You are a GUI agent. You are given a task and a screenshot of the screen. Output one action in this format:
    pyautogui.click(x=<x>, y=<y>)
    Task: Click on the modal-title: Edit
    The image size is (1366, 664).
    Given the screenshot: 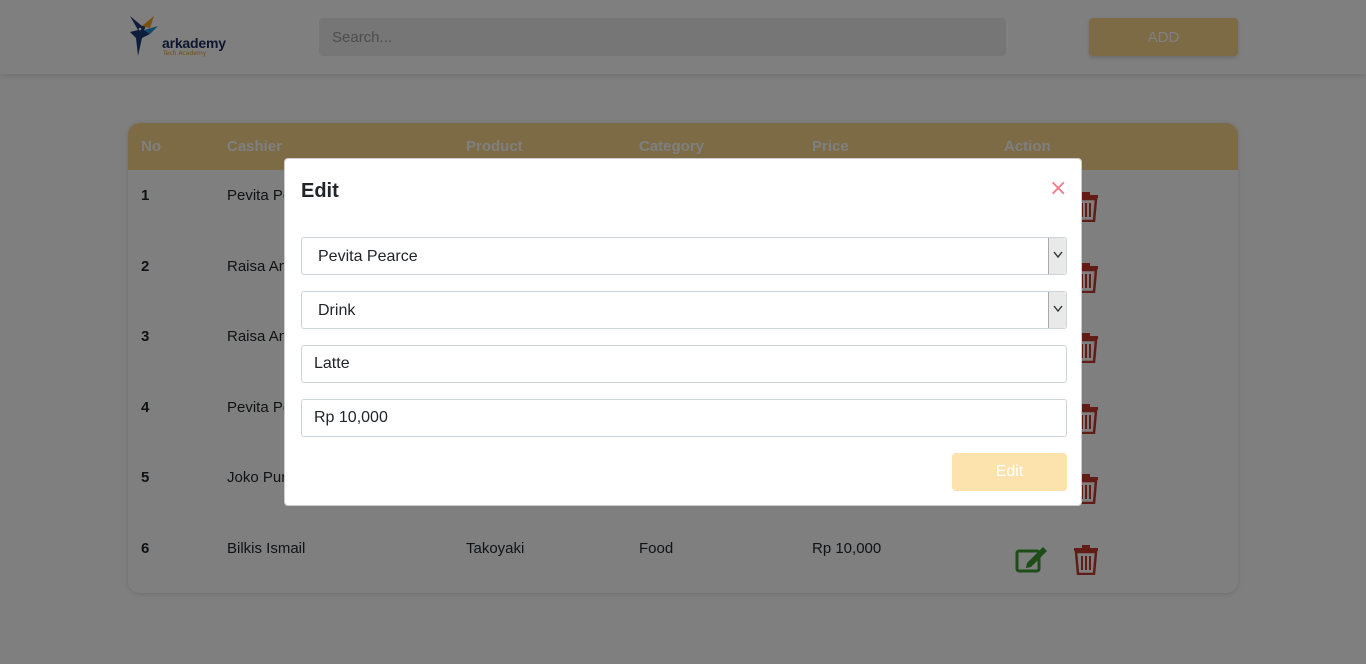 What is the action you would take?
    pyautogui.click(x=320, y=191)
    